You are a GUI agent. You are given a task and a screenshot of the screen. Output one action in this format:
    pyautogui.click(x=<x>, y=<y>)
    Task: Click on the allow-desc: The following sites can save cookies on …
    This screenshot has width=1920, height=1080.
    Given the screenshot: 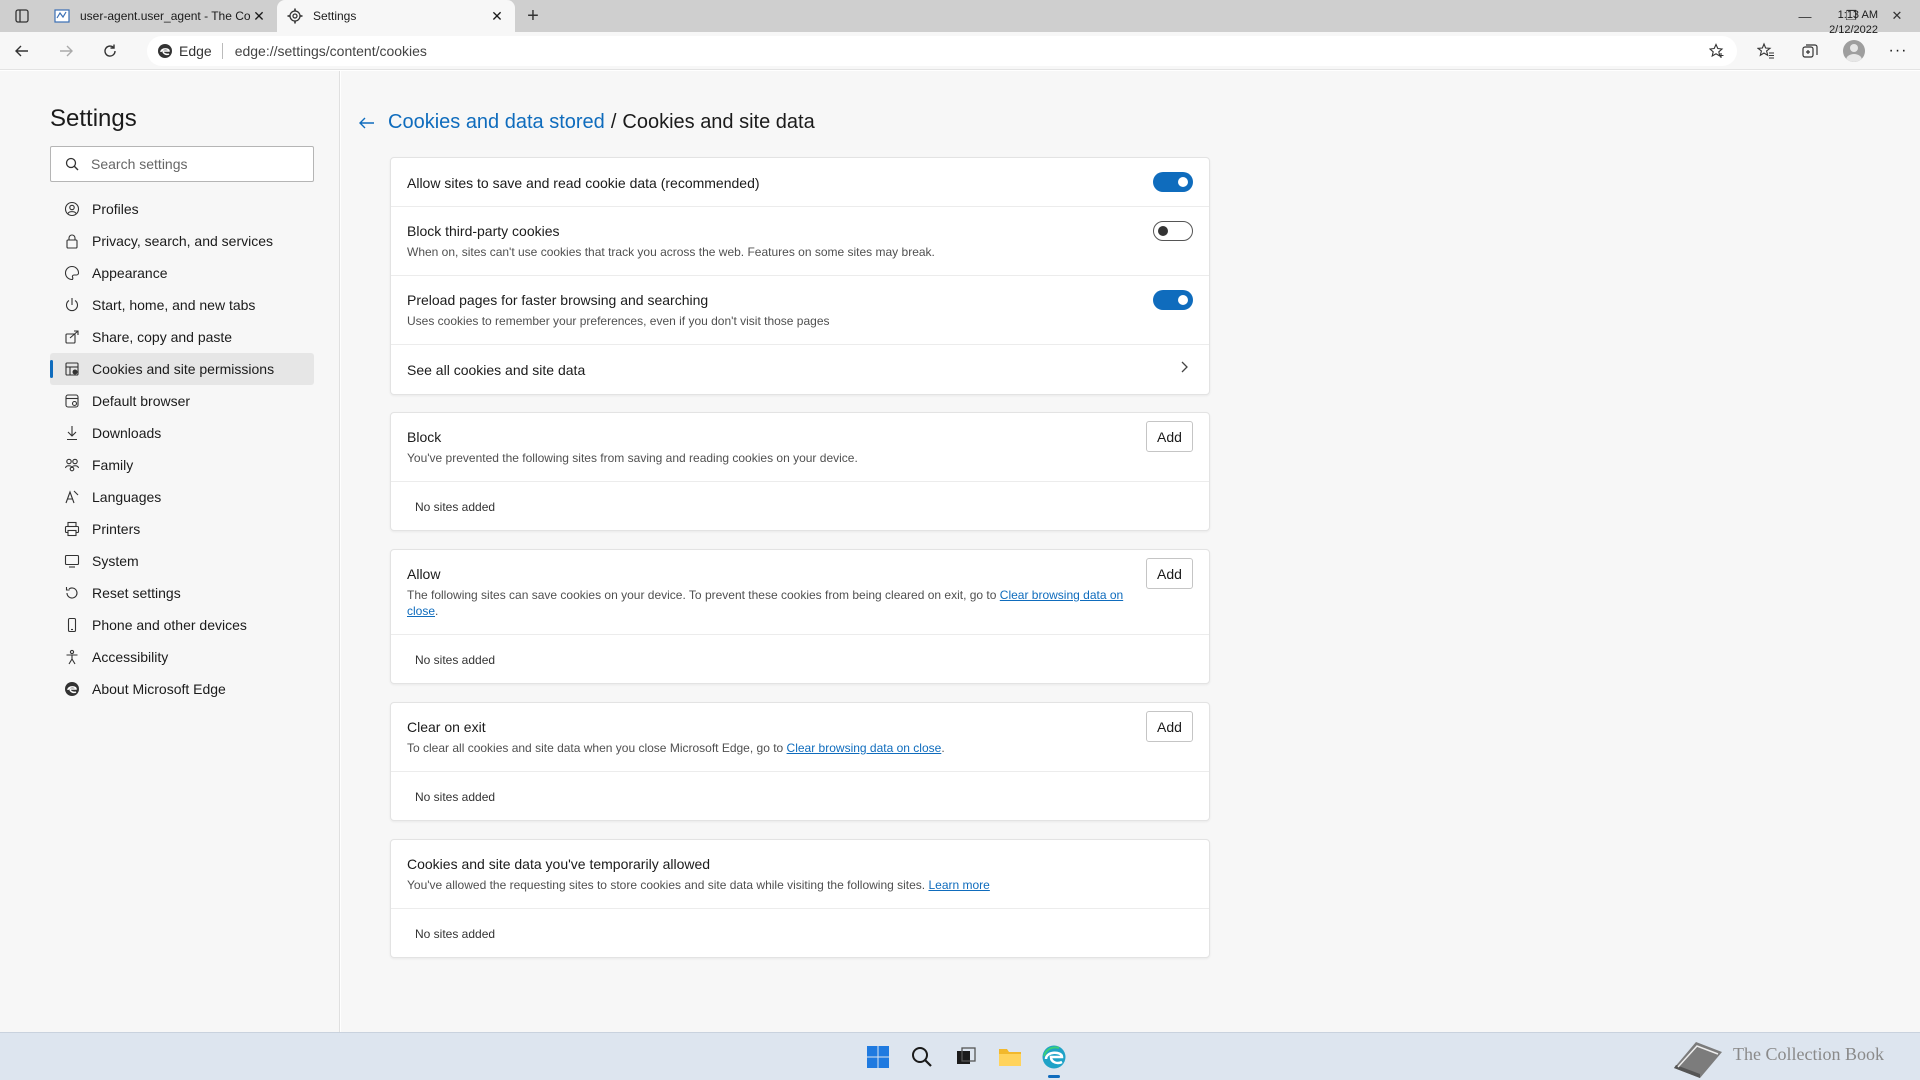 What is the action you would take?
    pyautogui.click(x=767, y=603)
    